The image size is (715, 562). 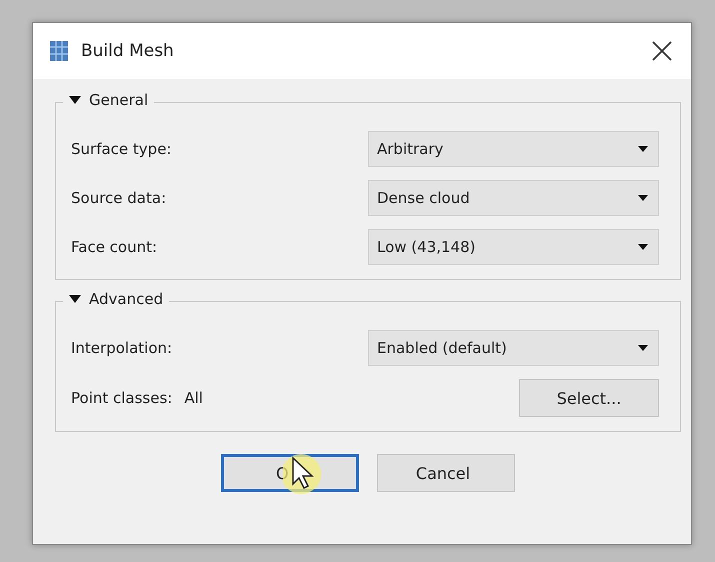 I want to click on field-label: Interpolation:, so click(x=121, y=348).